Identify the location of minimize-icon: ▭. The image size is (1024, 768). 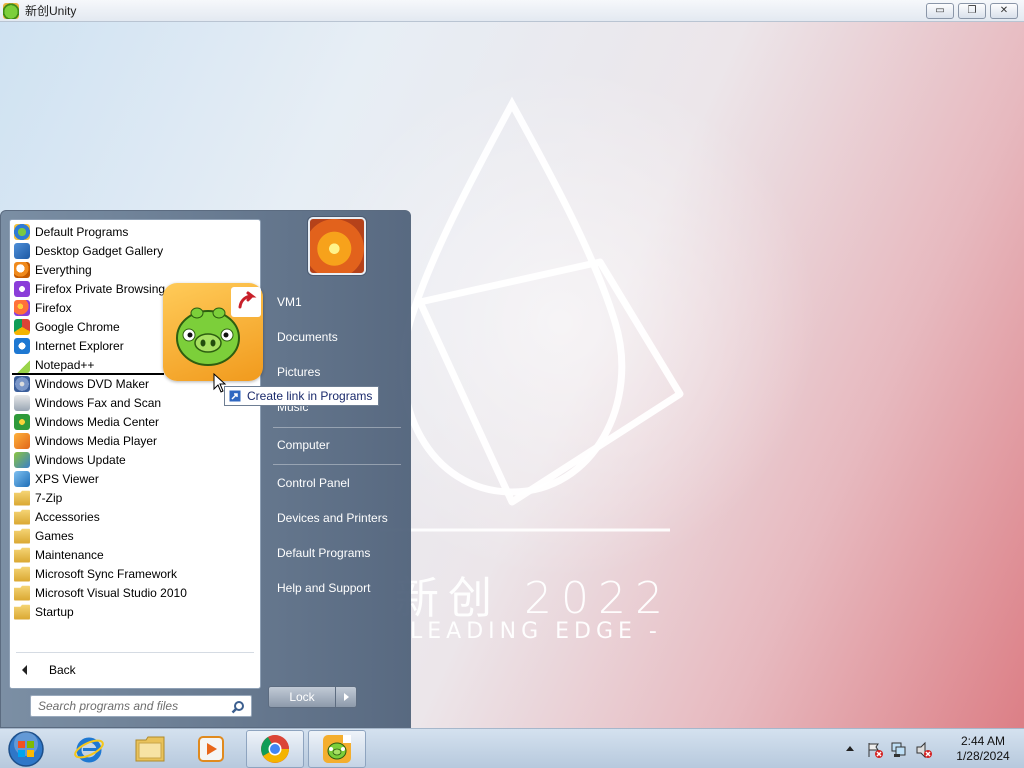
(940, 10).